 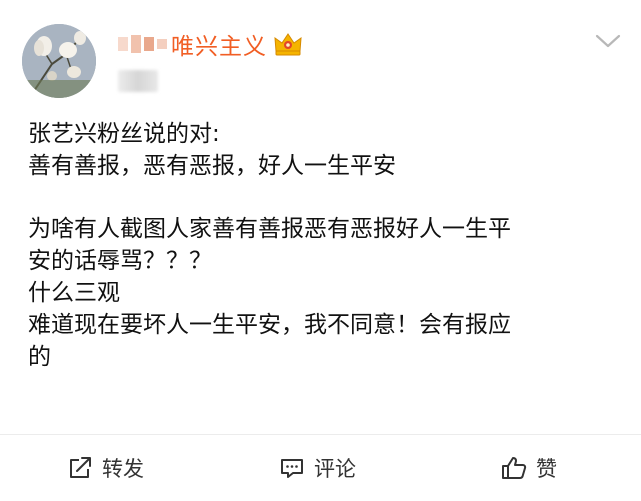 What do you see at coordinates (80, 467) in the screenshot?
I see `repost-icon` at bounding box center [80, 467].